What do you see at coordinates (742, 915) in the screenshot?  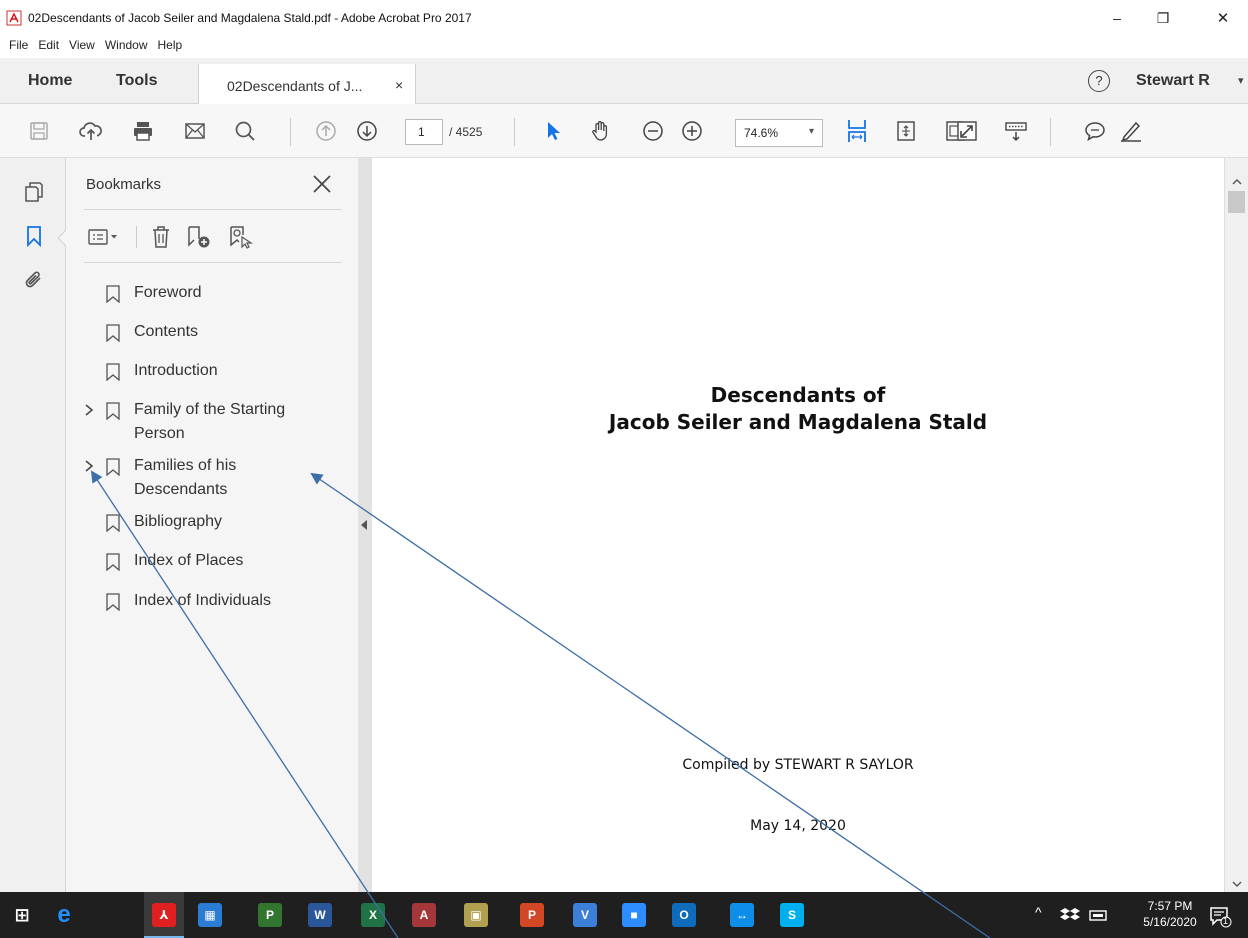 I see `teamviewer-taskbar-button: ↔` at bounding box center [742, 915].